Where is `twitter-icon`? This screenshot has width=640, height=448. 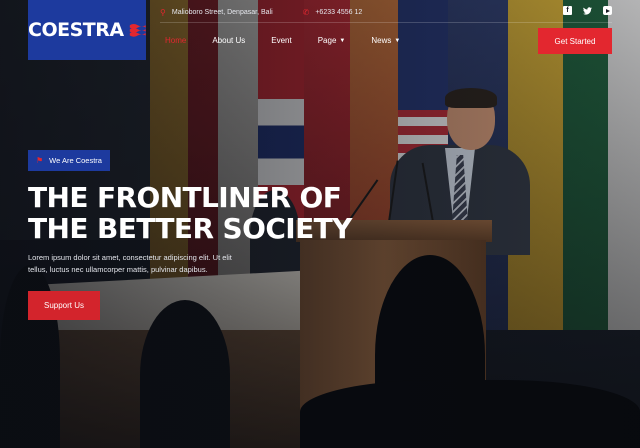
twitter-icon is located at coordinates (587, 10).